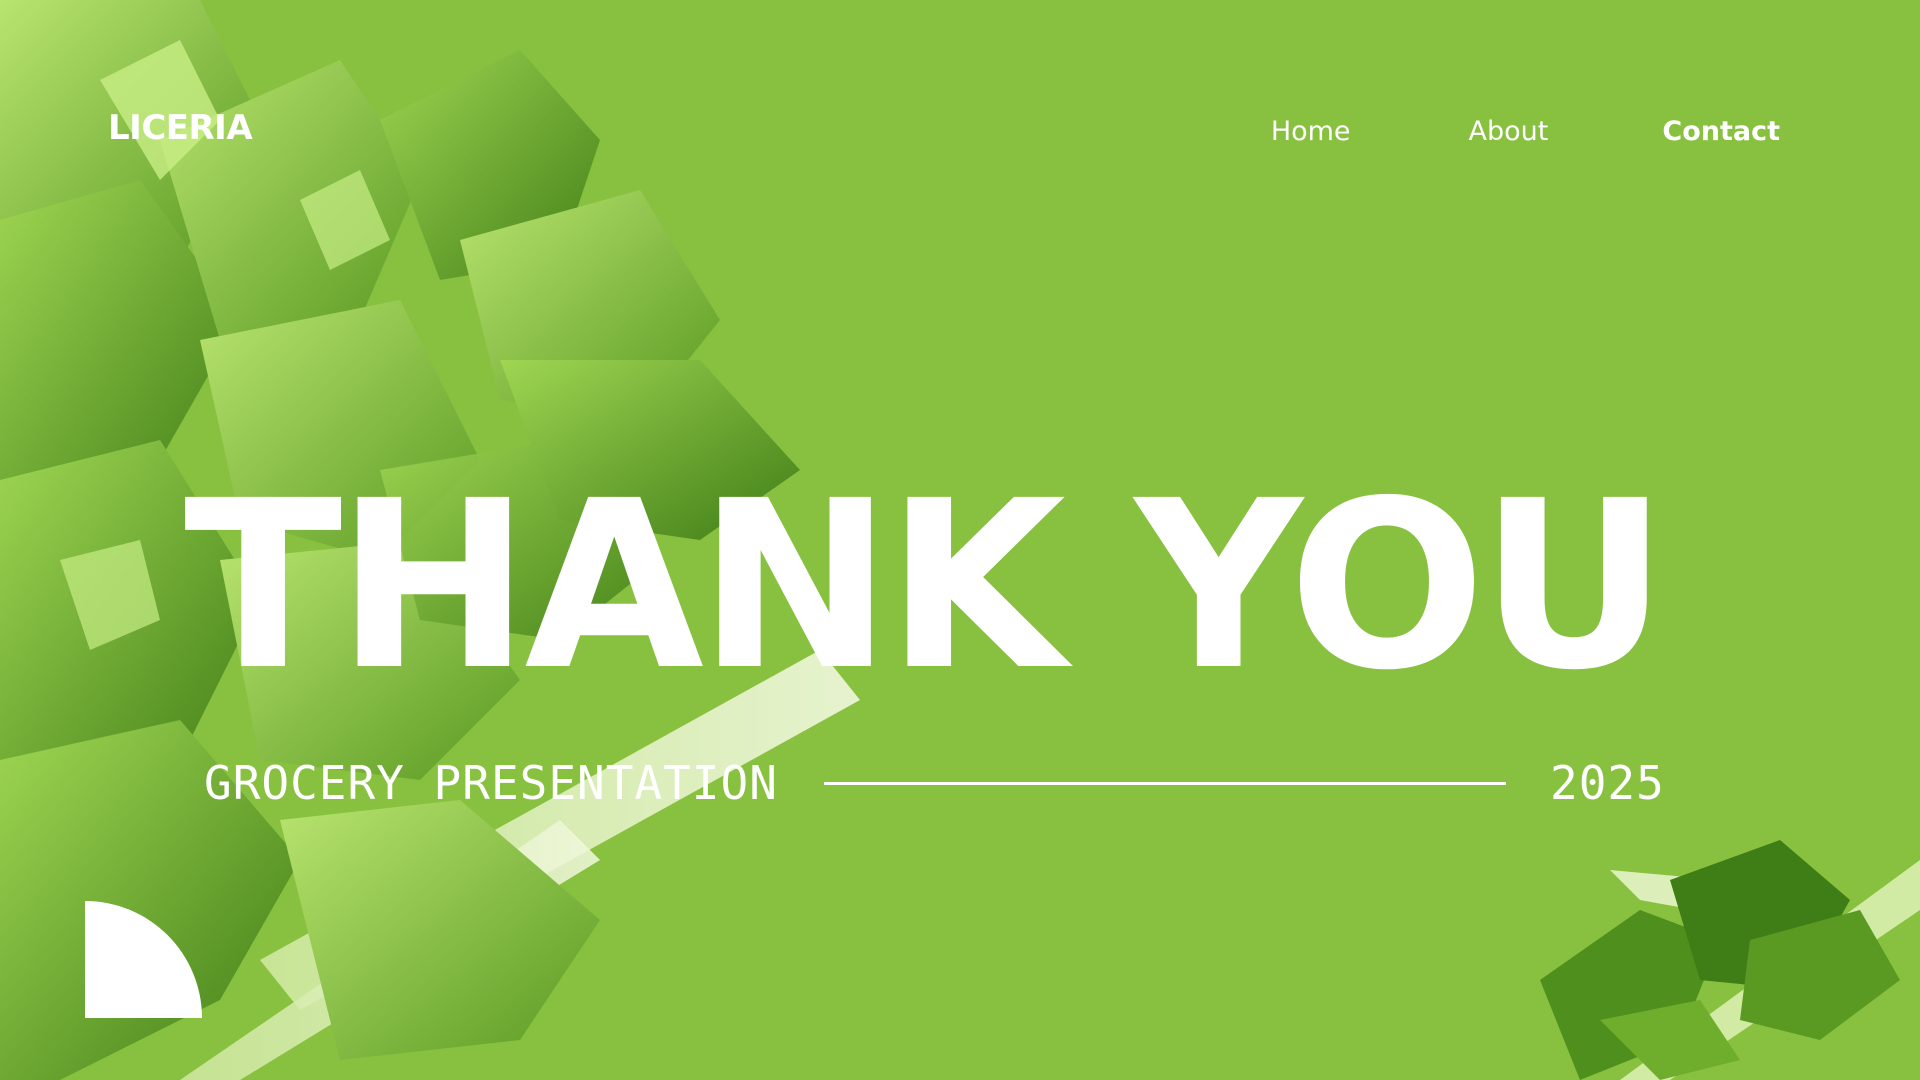  I want to click on top-nav: Home About Contact, so click(1525, 131).